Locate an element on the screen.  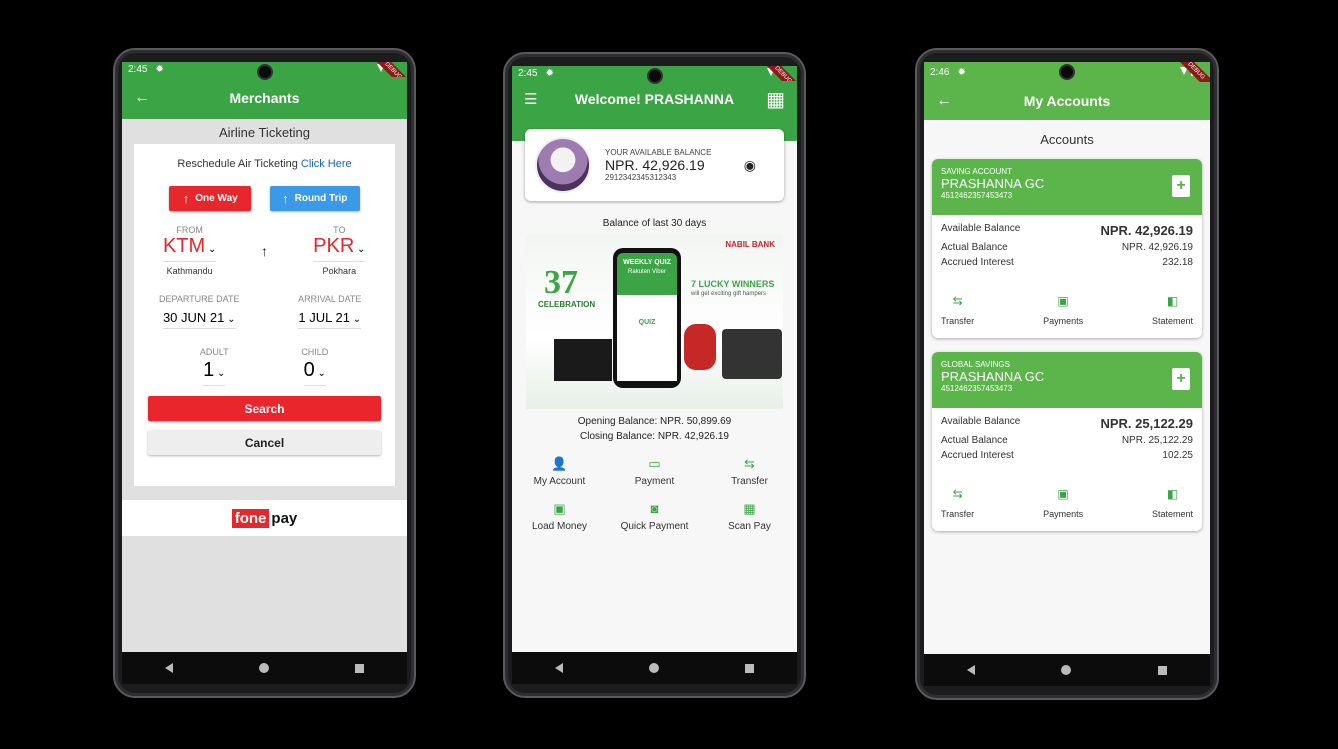
adult-selector: ADULT 1 ⌄ is located at coordinates (214, 366).